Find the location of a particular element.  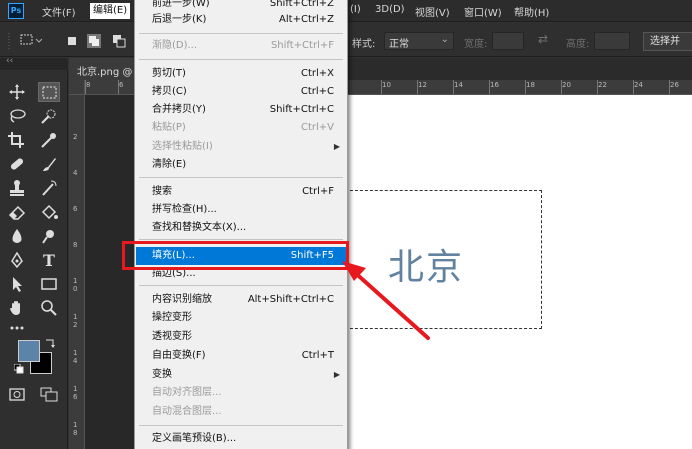

menu-item-puppet-warp: 操控变形 is located at coordinates (241, 318).